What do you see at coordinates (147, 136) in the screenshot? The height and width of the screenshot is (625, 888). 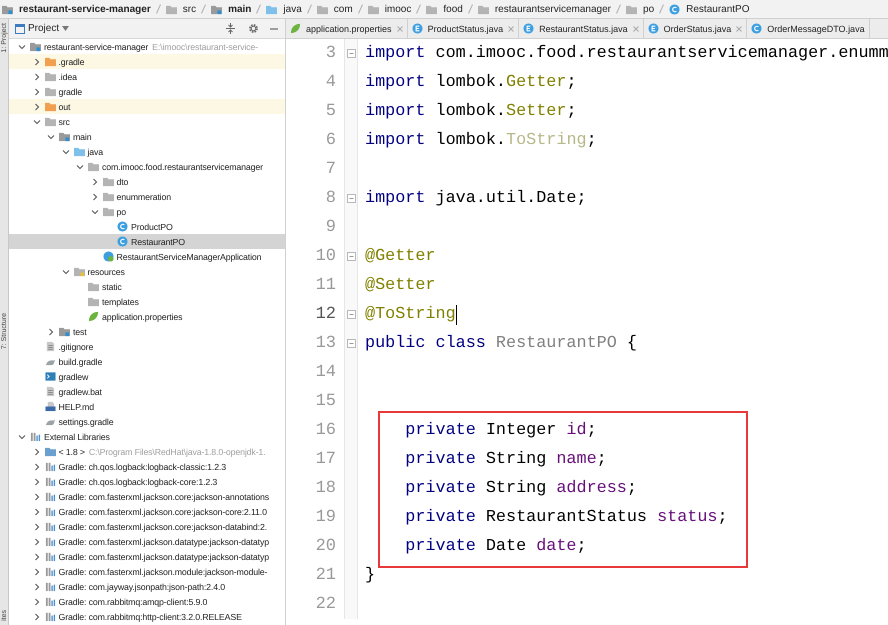 I see `tree-item: main` at bounding box center [147, 136].